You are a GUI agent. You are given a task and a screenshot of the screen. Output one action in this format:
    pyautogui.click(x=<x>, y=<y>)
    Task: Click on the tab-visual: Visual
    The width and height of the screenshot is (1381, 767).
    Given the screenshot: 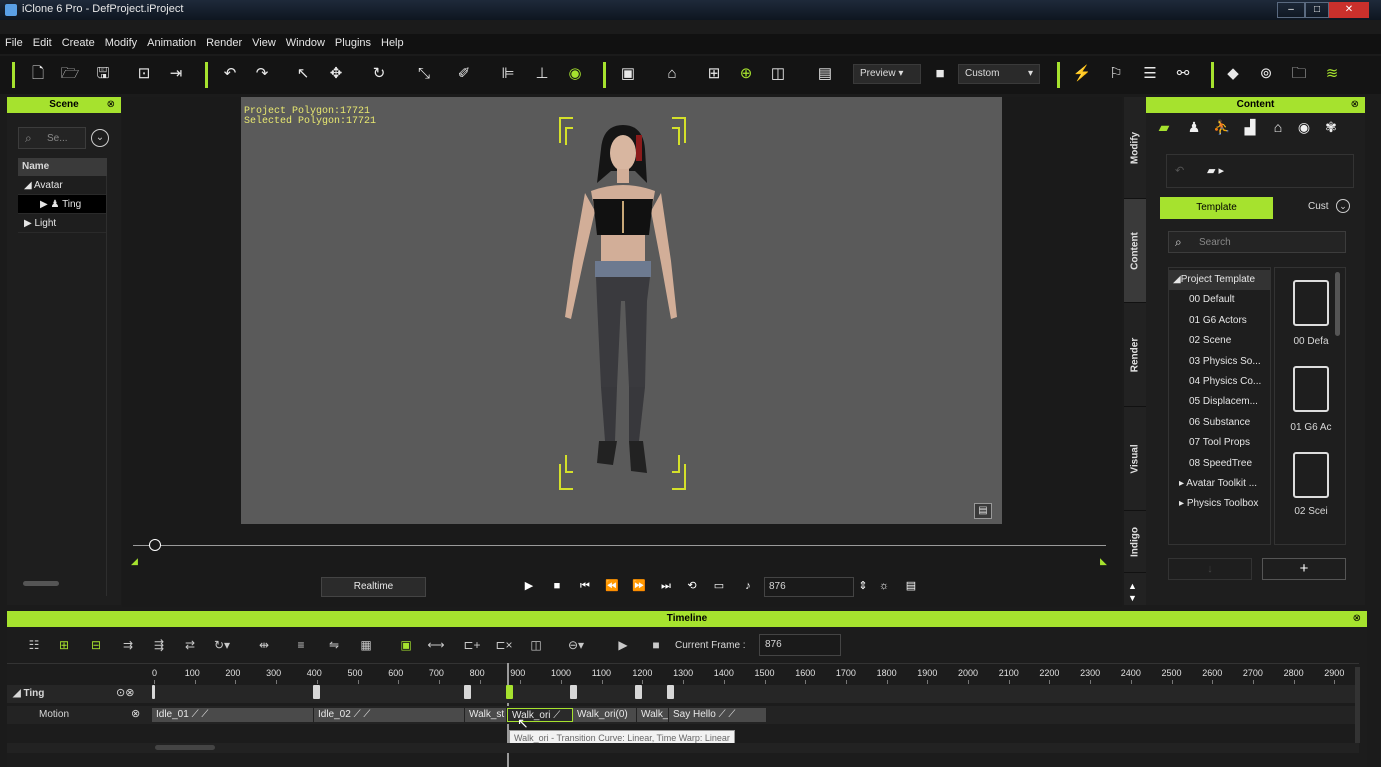 What is the action you would take?
    pyautogui.click(x=1135, y=459)
    